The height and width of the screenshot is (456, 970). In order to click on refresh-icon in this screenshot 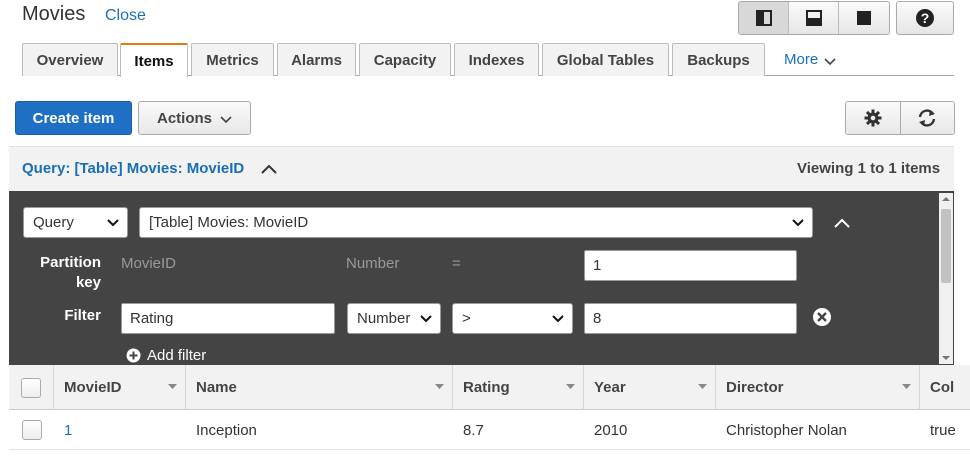, I will do `click(927, 118)`.